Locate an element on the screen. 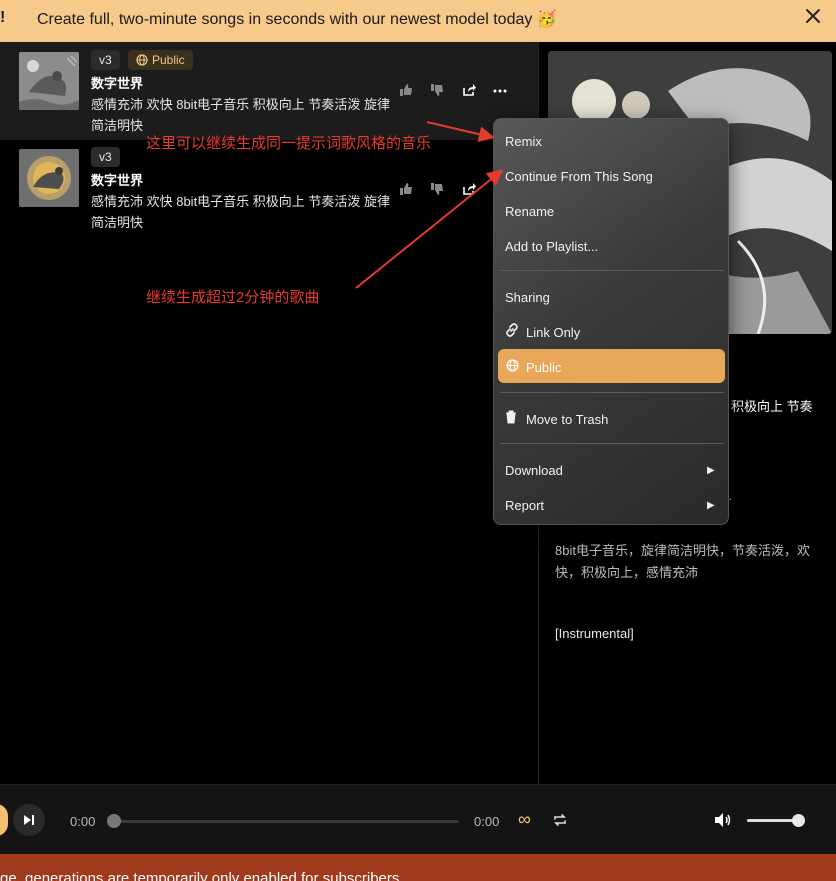 This screenshot has width=836, height=881. next-button is located at coordinates (29, 820).